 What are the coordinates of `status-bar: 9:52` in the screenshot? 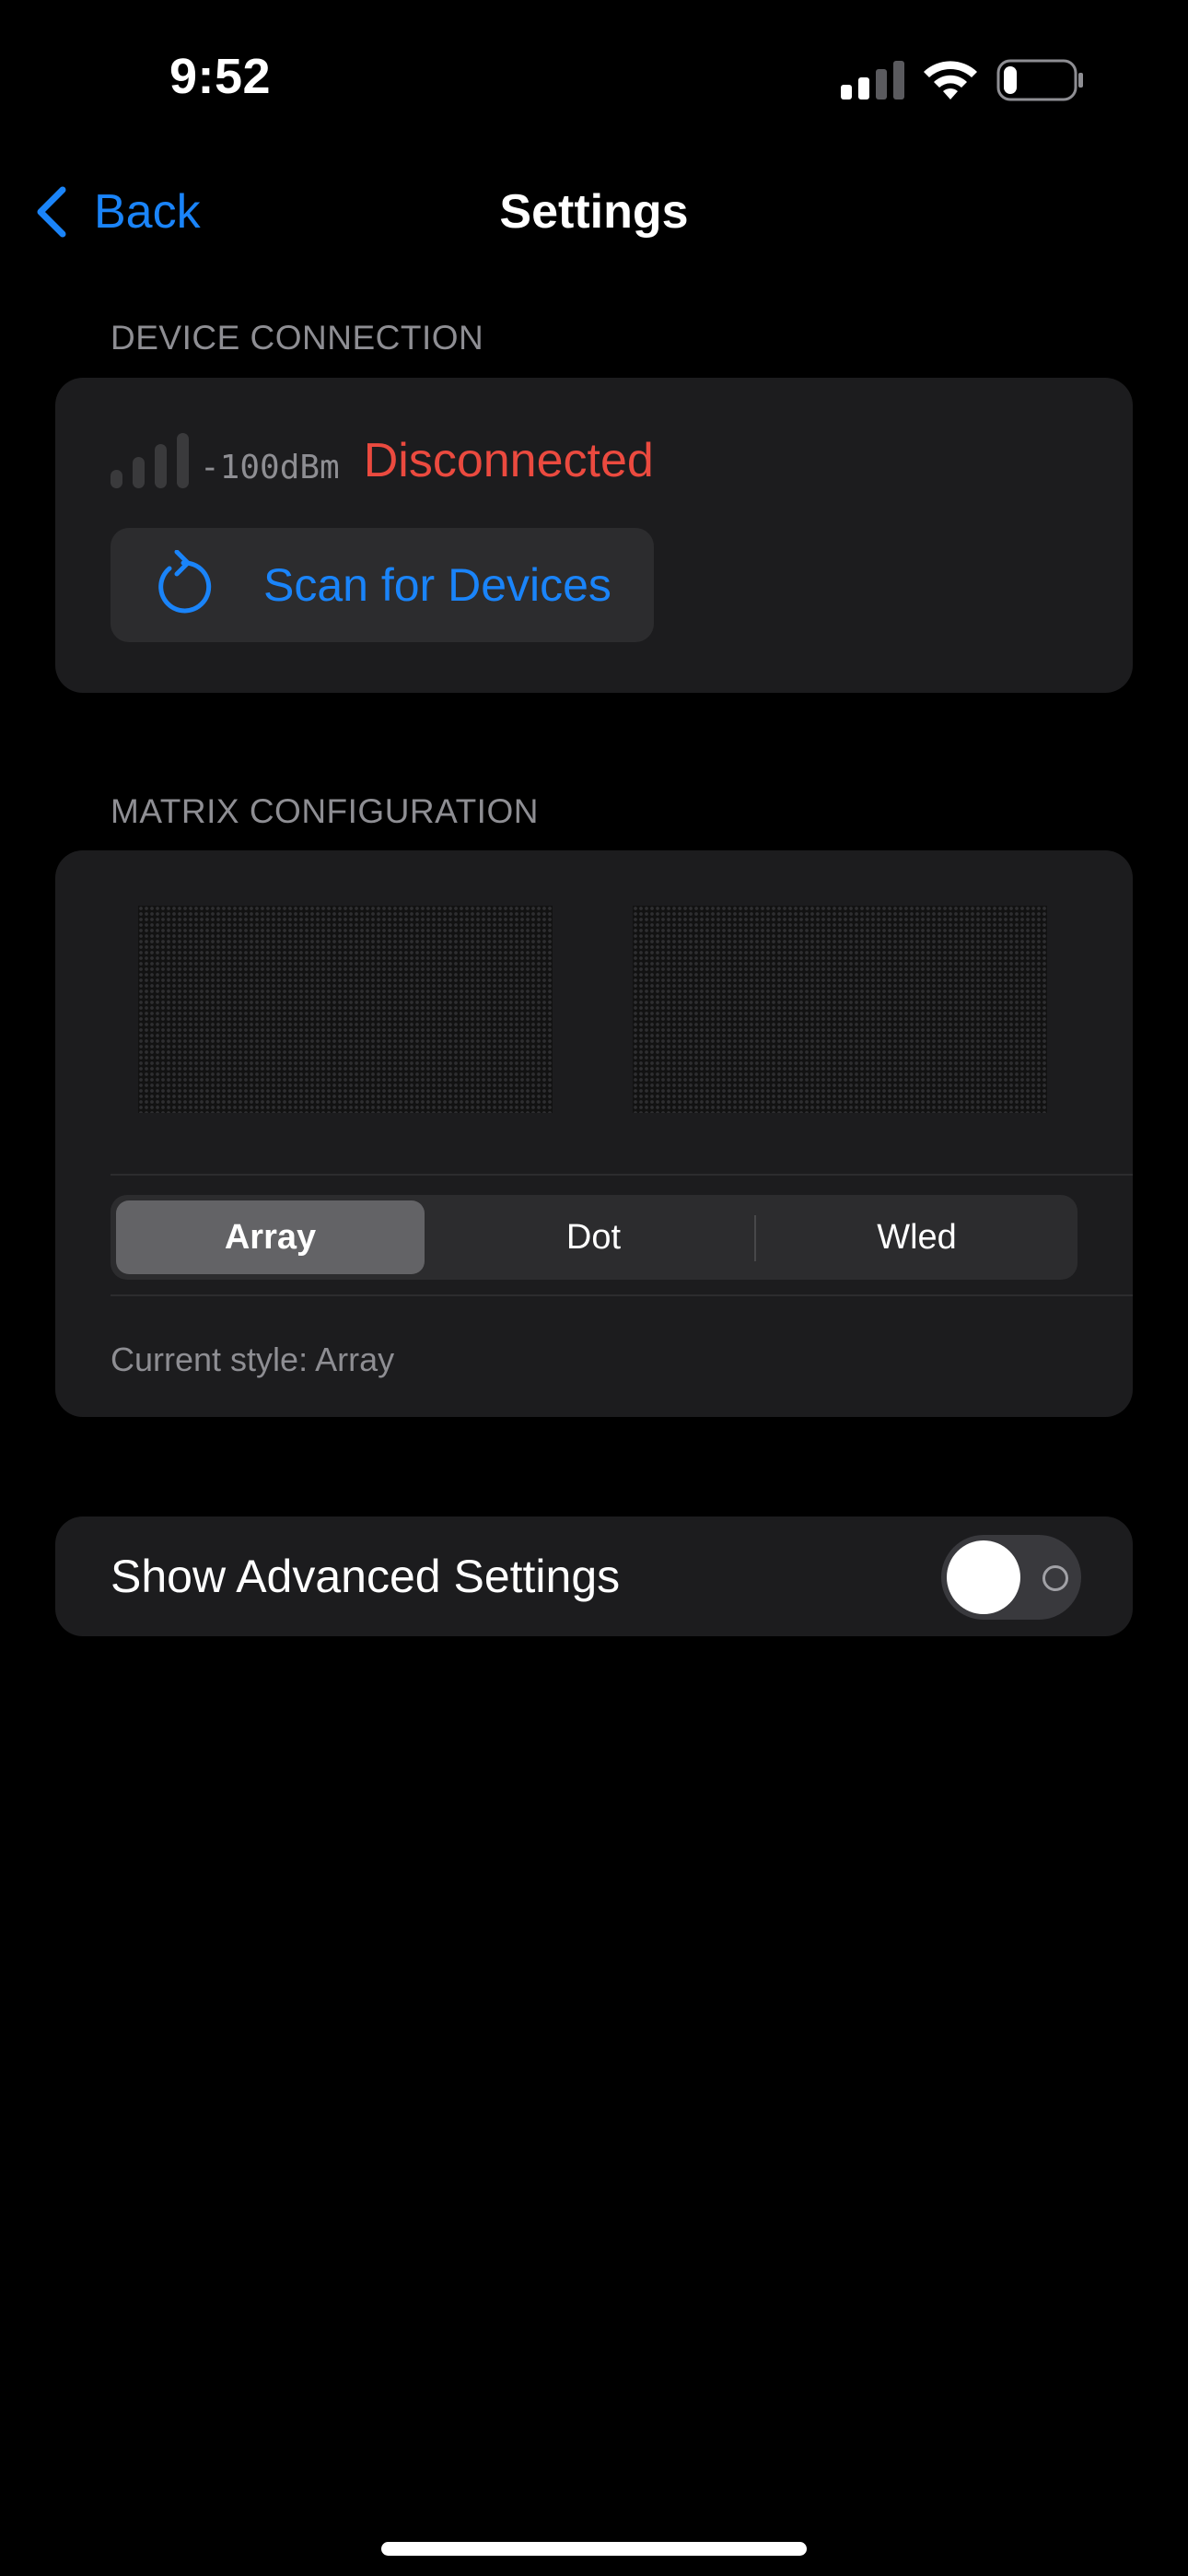 It's located at (594, 78).